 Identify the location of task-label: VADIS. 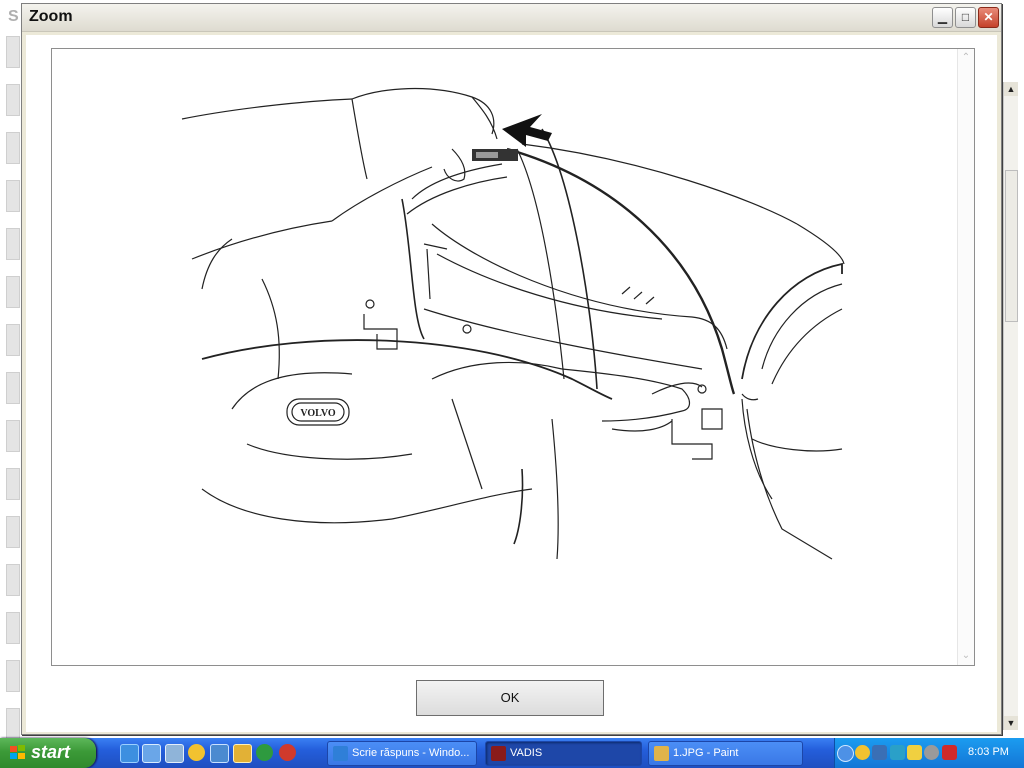
(526, 753).